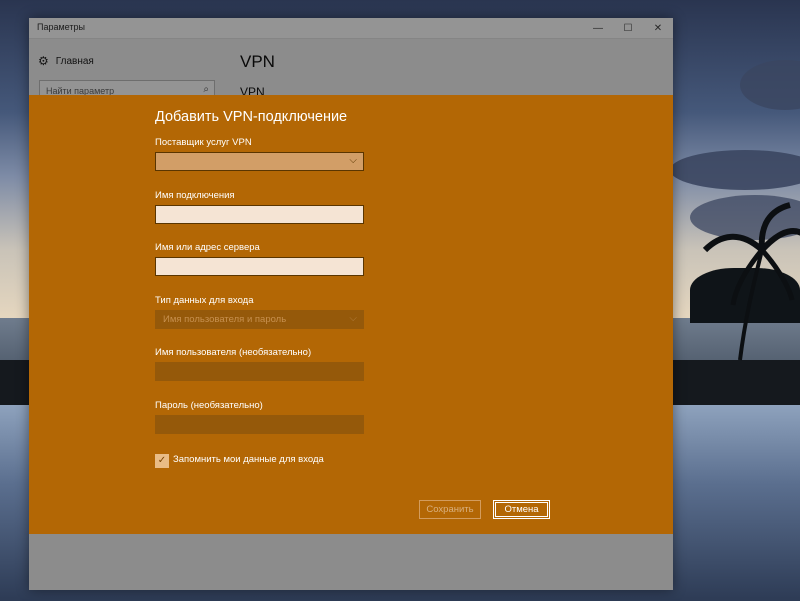 The image size is (800, 601). Describe the element at coordinates (259, 214) in the screenshot. I see `connection-name-input` at that location.